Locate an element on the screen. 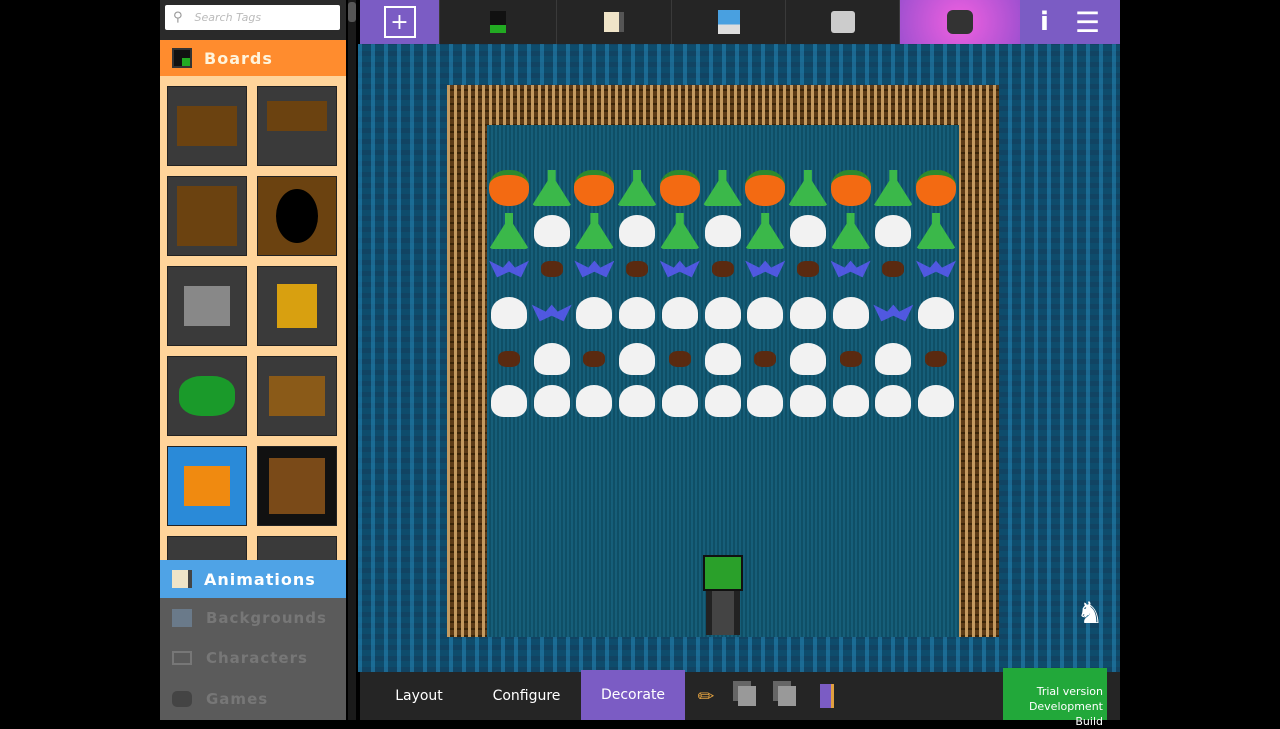 This screenshot has width=1280, height=729. tab-games is located at coordinates (960, 22).